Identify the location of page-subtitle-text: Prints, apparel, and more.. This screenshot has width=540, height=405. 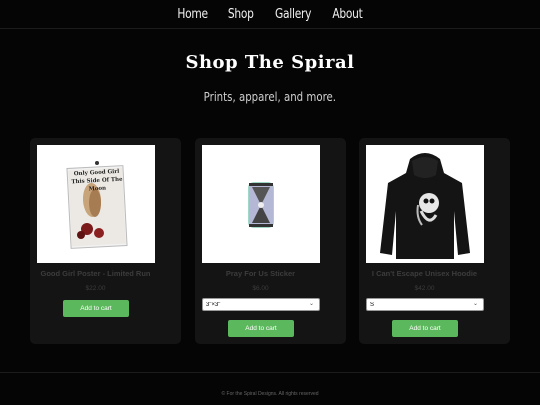
(270, 97).